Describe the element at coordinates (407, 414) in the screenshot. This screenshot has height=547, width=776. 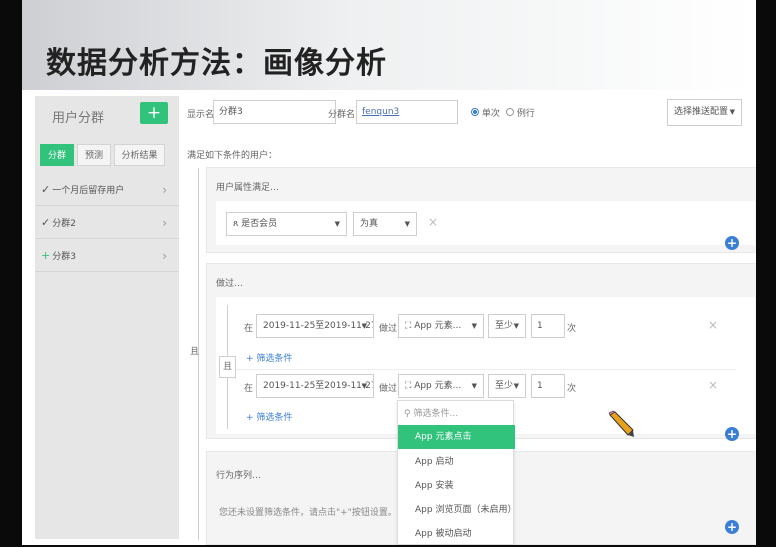
I see `search-icon: ⚲` at that location.